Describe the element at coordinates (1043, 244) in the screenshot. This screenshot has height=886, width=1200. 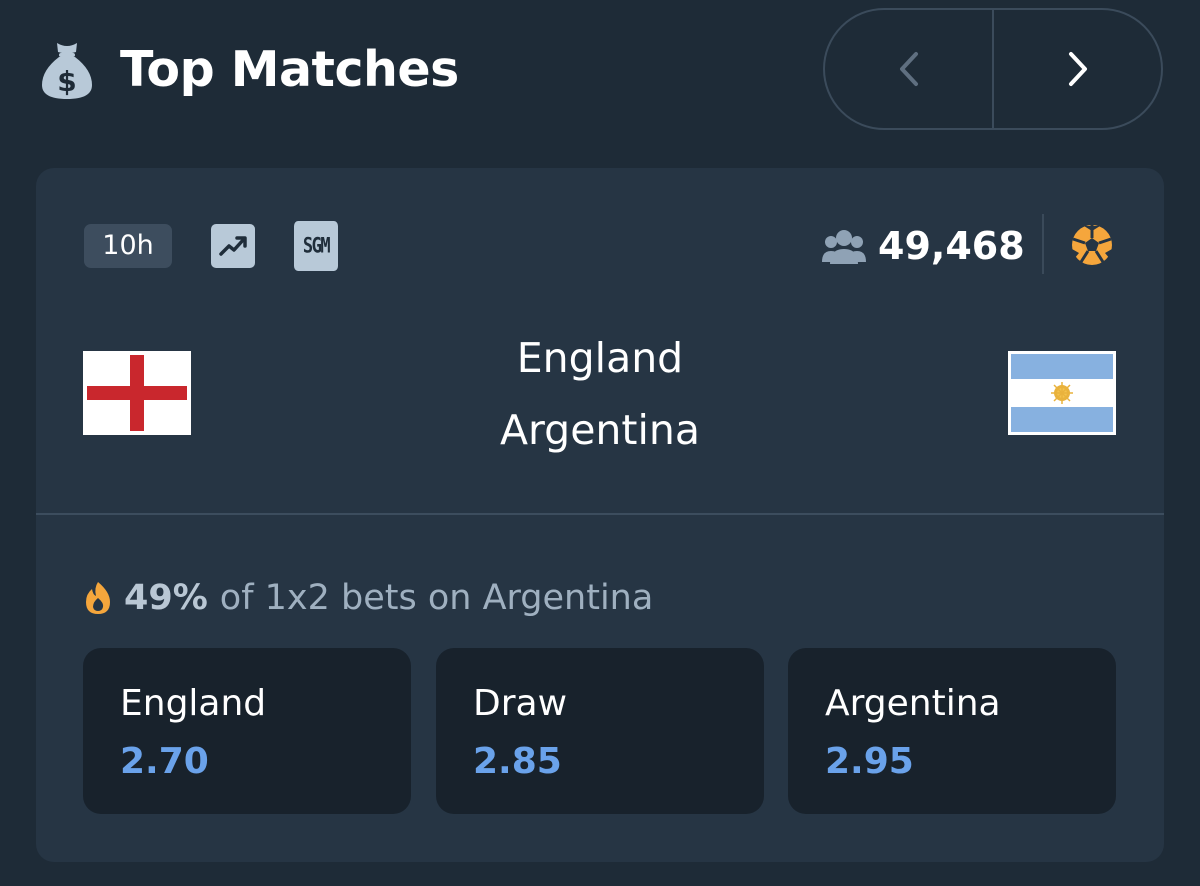
I see `meta-divider` at that location.